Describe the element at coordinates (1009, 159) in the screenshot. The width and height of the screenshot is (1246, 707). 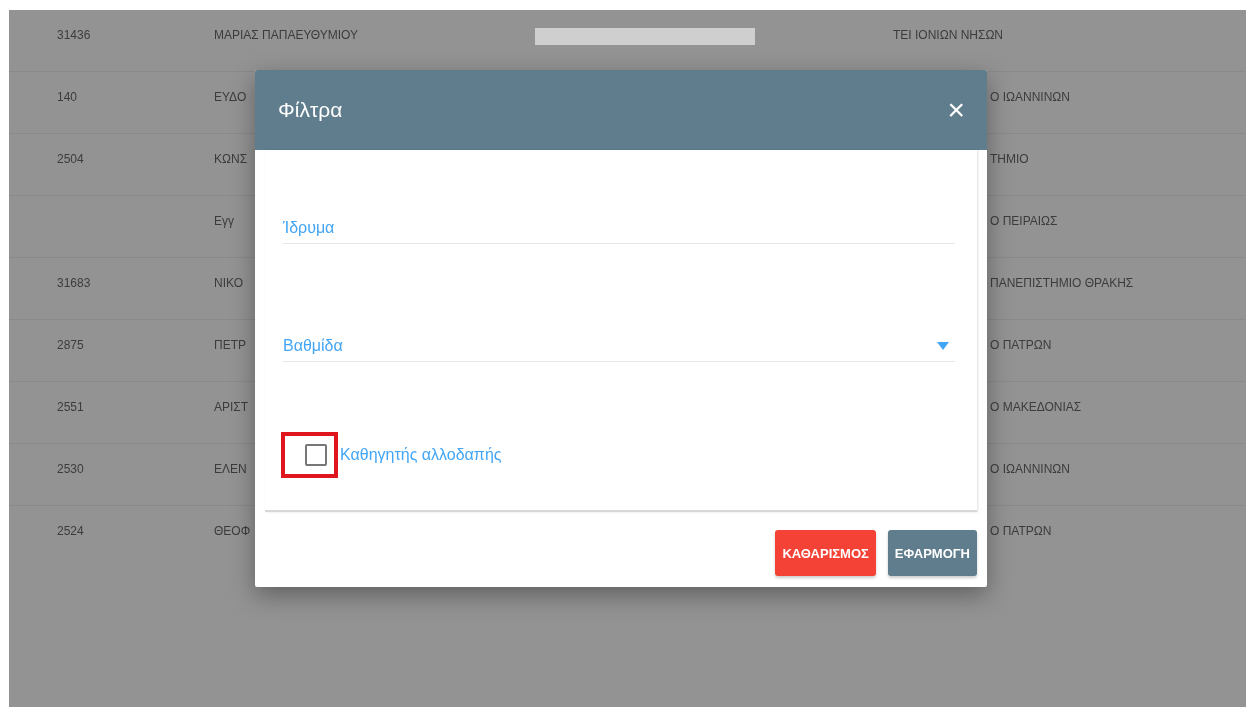
I see `institution-cell: ΤΗΜΙΟ` at that location.